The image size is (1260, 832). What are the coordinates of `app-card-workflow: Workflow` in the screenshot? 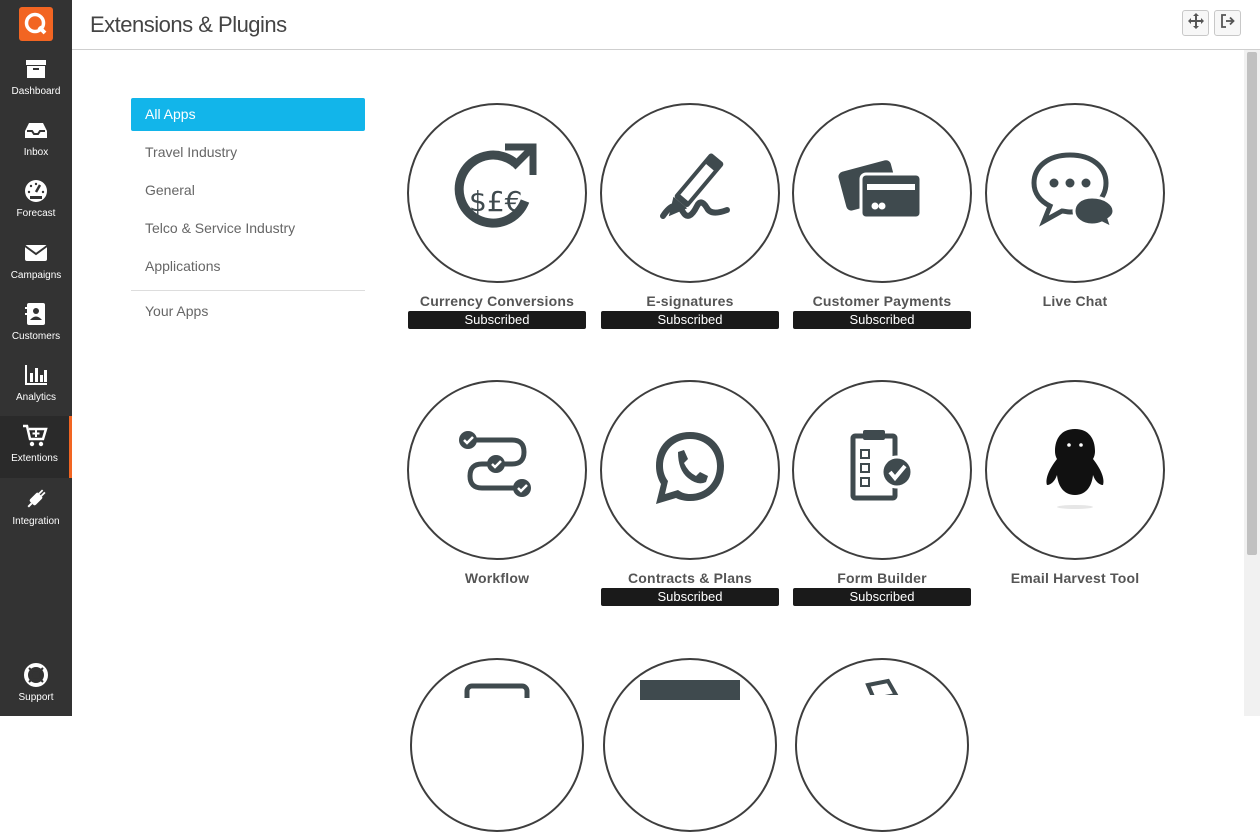 It's located at (497, 483).